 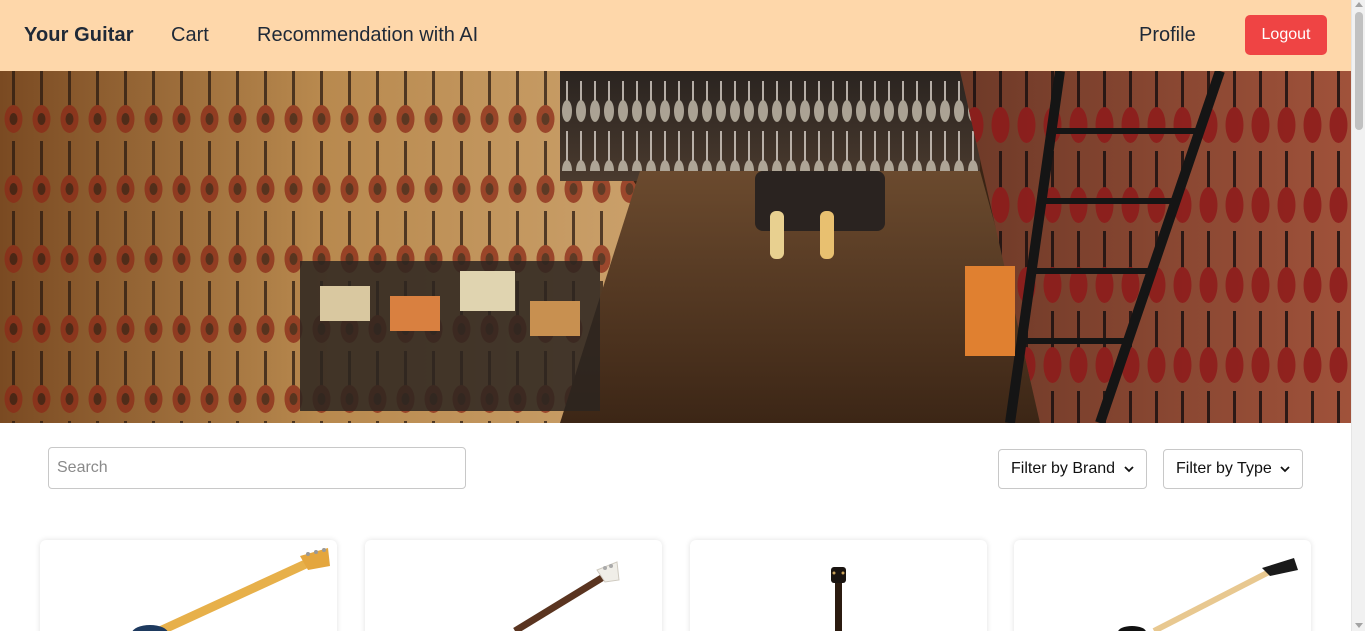 I want to click on search-input, so click(x=257, y=468).